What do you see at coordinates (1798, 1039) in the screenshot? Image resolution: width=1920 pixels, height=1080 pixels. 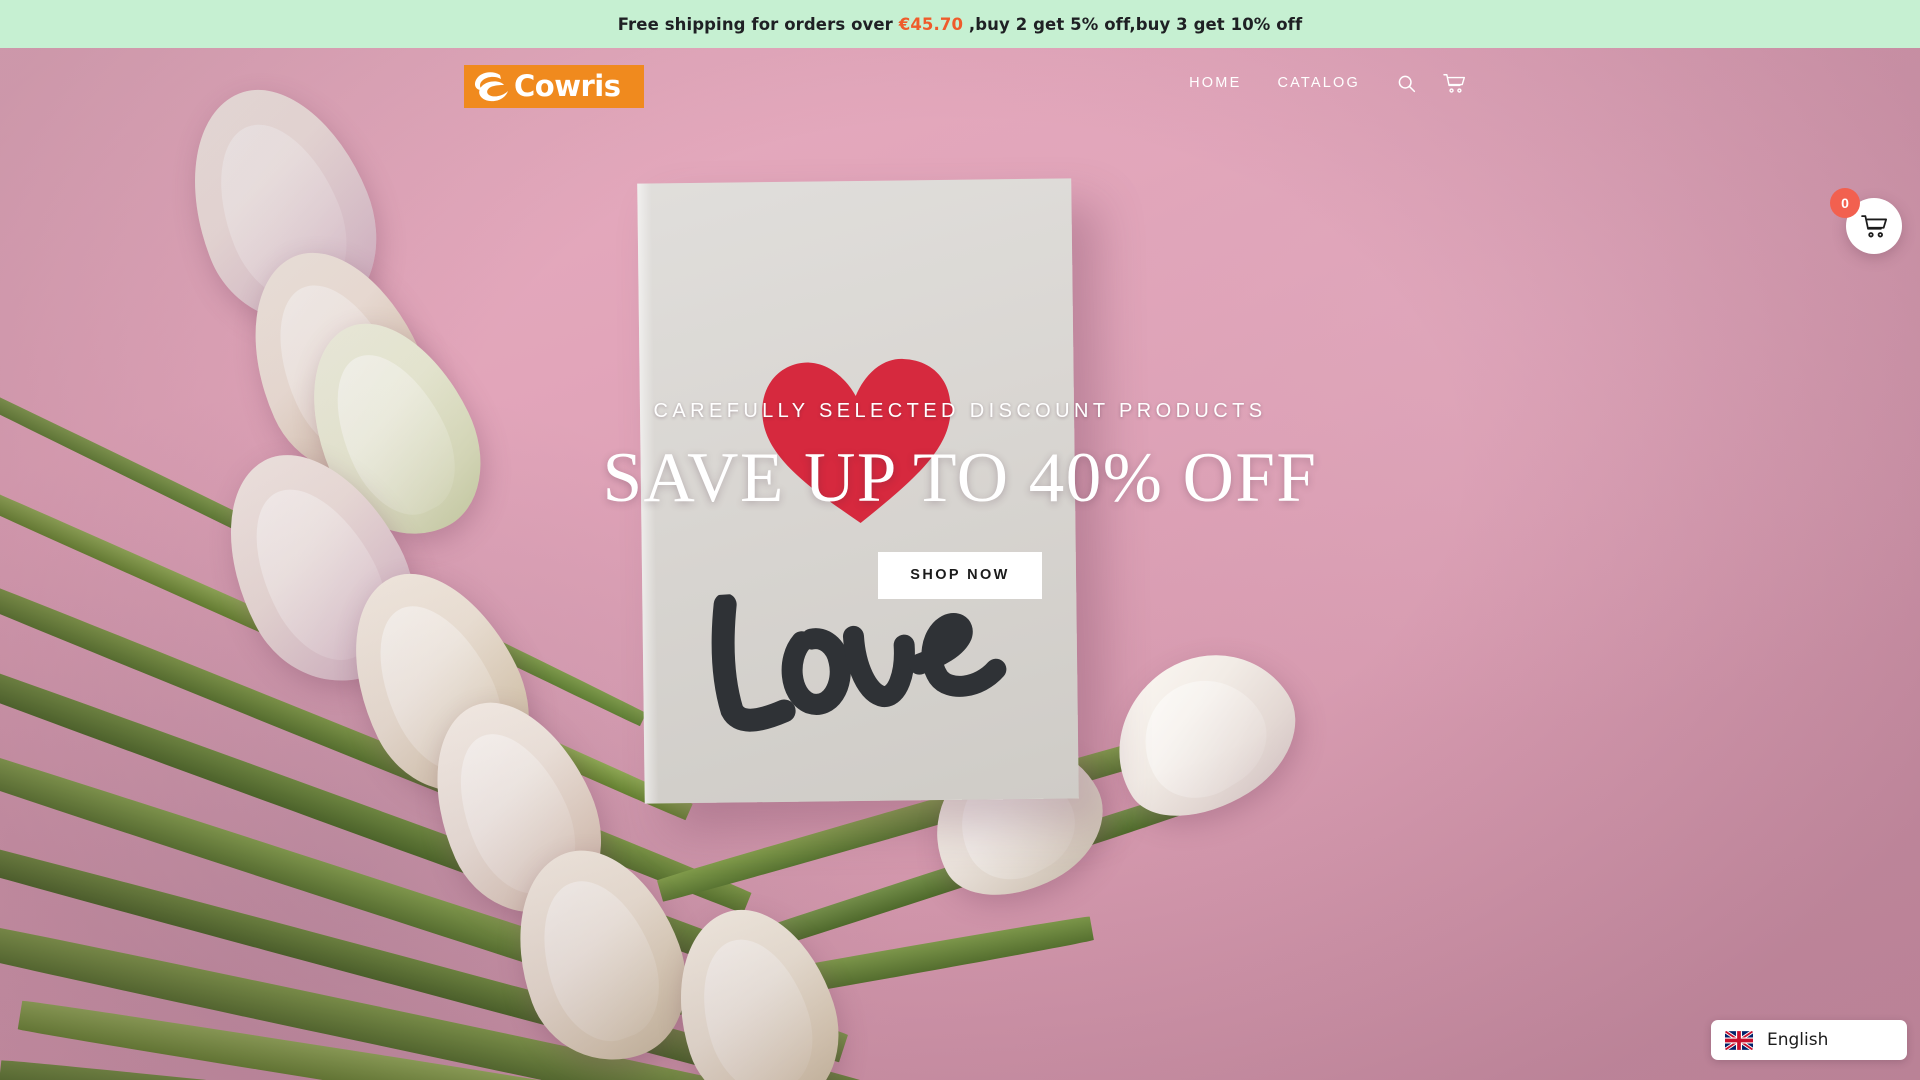 I see `language-label: English` at bounding box center [1798, 1039].